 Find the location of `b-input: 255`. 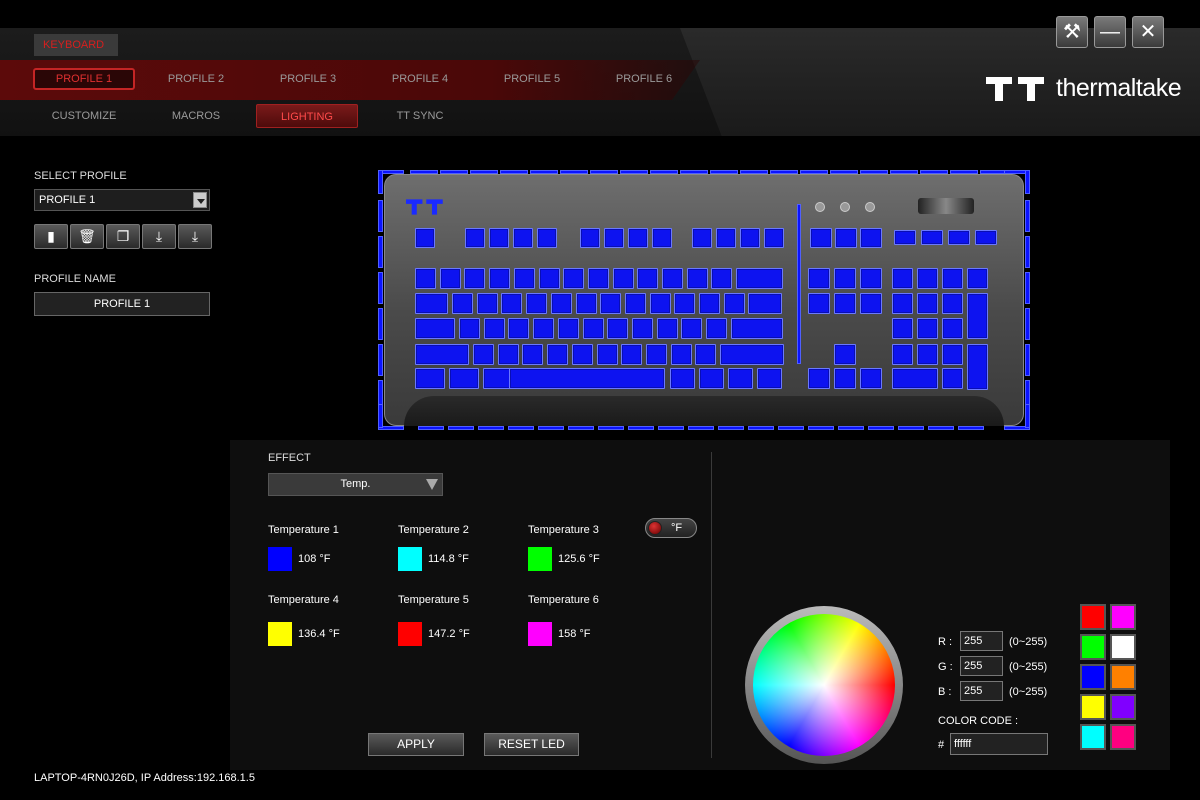

b-input: 255 is located at coordinates (981, 691).